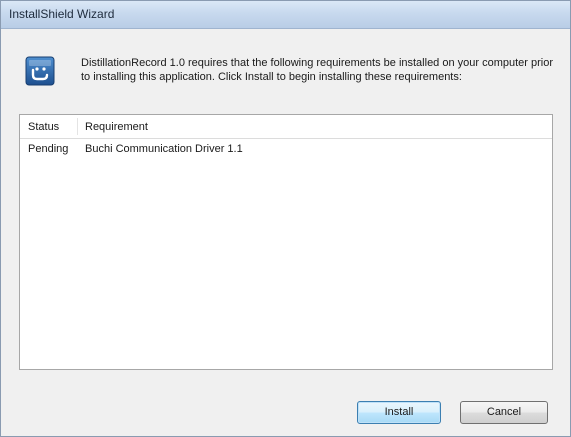  I want to click on column-header-status: Status, so click(43, 127).